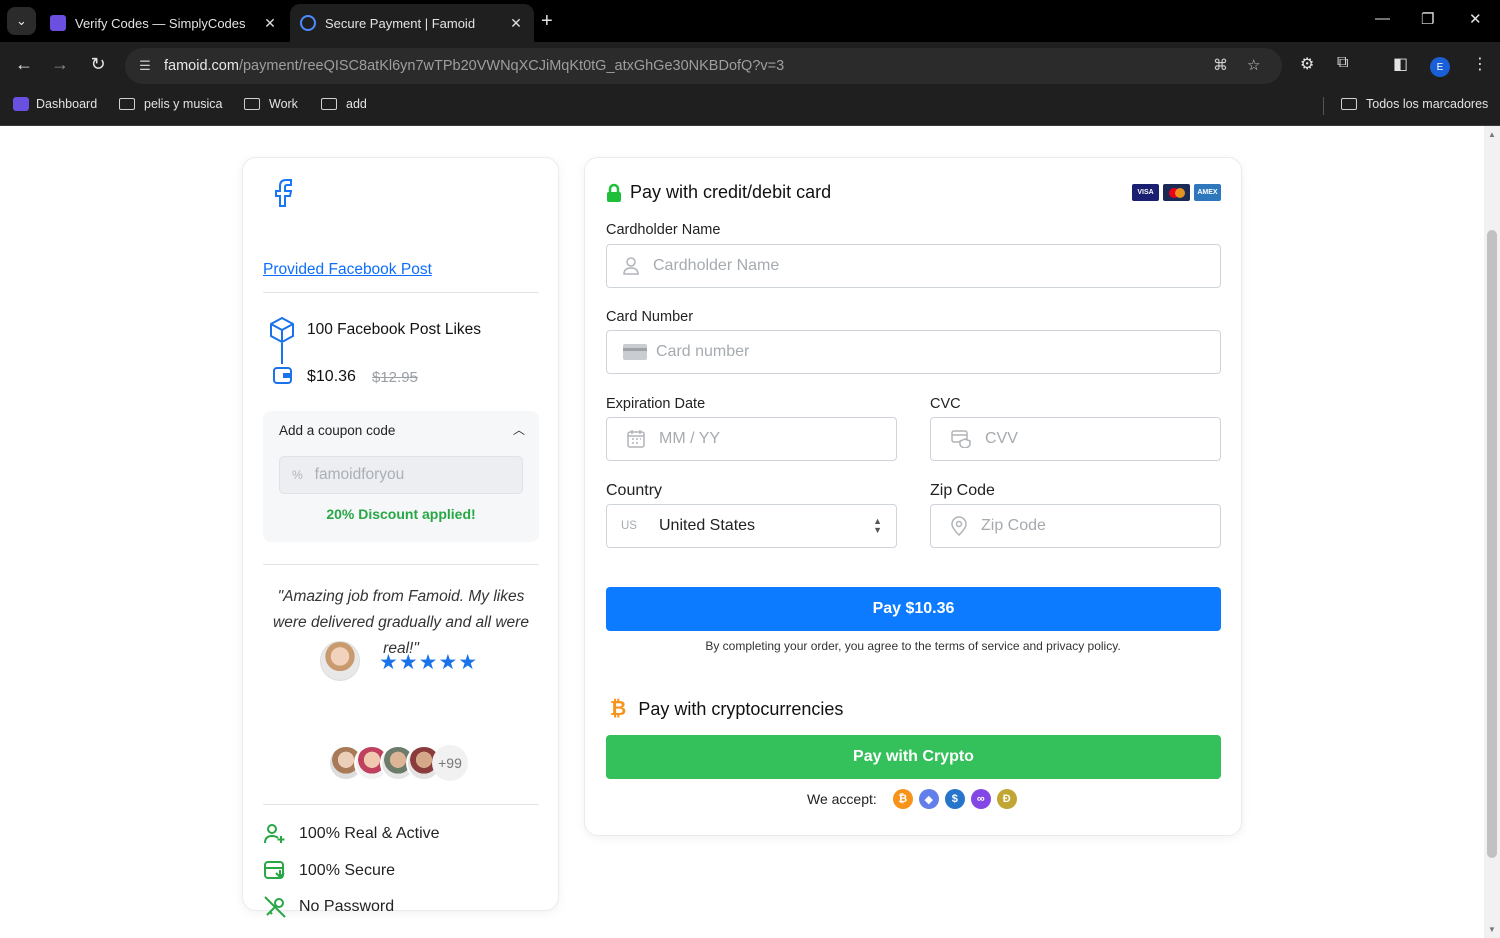 This screenshot has height=938, width=1500. Describe the element at coordinates (55, 104) in the screenshot. I see `bookmark-dashboard: Dashboard` at that location.